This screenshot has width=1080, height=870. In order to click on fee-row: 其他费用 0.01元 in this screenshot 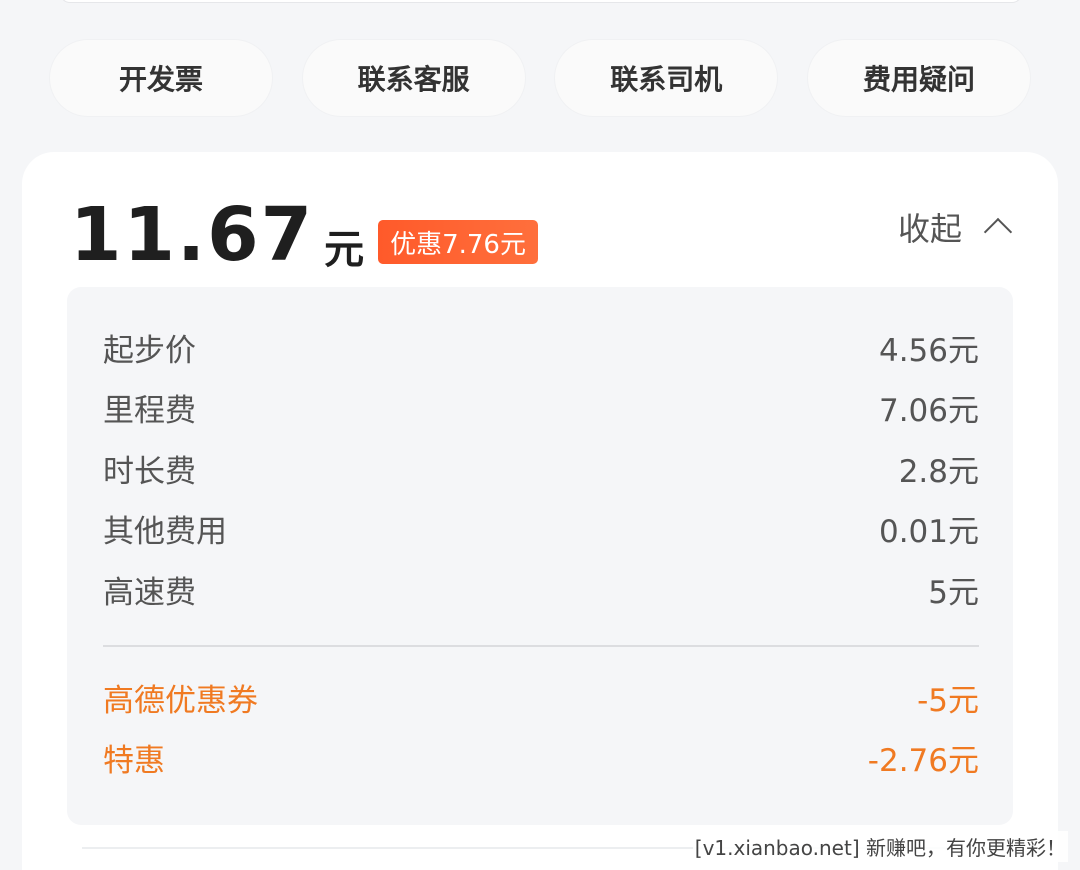, I will do `click(541, 529)`.